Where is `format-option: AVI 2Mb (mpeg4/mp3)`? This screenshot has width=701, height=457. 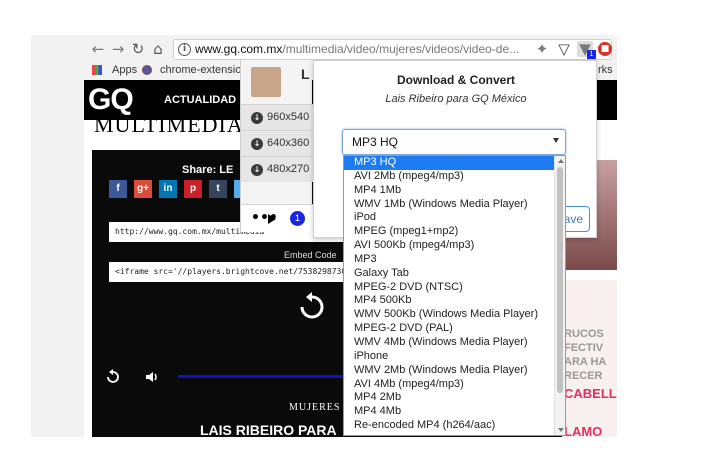
format-option: AVI 2Mb (mpeg4/mp3) is located at coordinates (449, 177).